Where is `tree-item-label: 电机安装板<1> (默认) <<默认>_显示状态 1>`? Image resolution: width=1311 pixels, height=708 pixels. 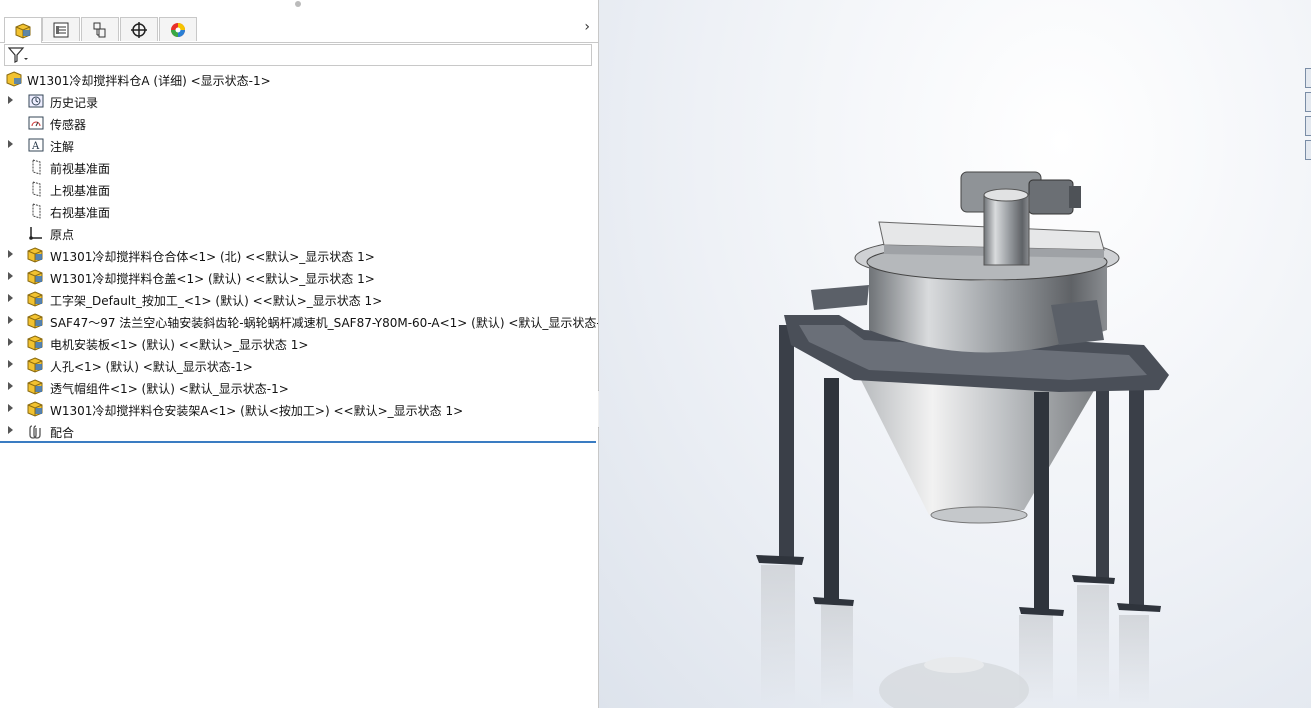 tree-item-label: 电机安装板<1> (默认) <<默认>_显示状态 1> is located at coordinates (179, 345).